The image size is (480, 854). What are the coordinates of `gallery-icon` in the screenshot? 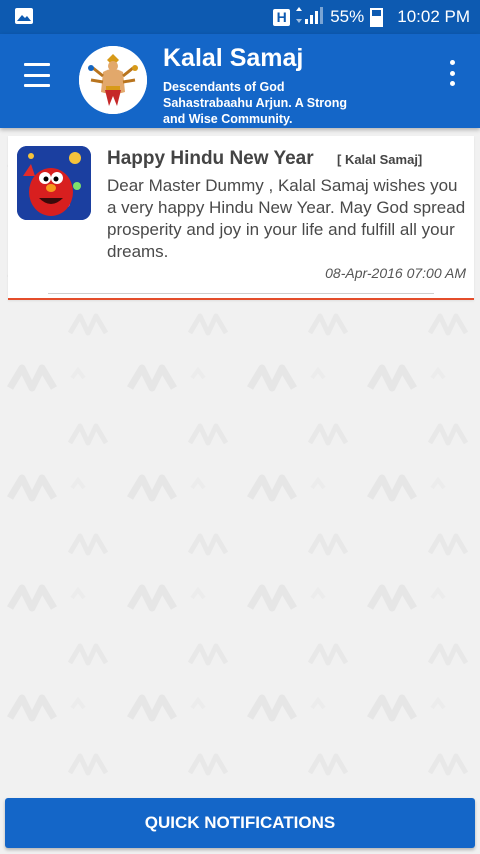 It's located at (24, 18).